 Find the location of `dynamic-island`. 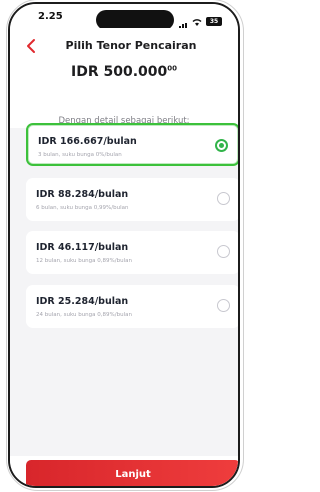

dynamic-island is located at coordinates (135, 20).